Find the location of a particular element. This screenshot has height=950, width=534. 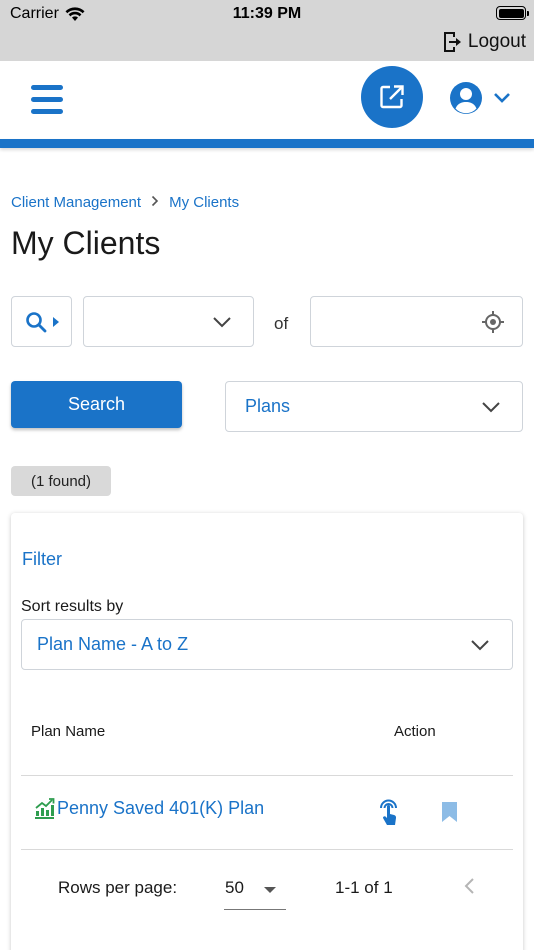

breadcrumb-my-clients: My Clients is located at coordinates (204, 202).